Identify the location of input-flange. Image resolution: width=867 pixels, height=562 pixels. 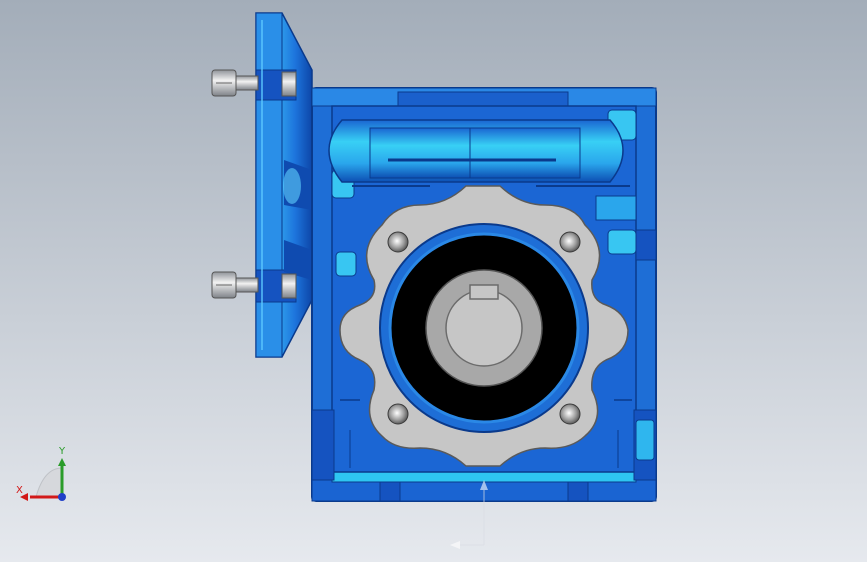
(284, 185).